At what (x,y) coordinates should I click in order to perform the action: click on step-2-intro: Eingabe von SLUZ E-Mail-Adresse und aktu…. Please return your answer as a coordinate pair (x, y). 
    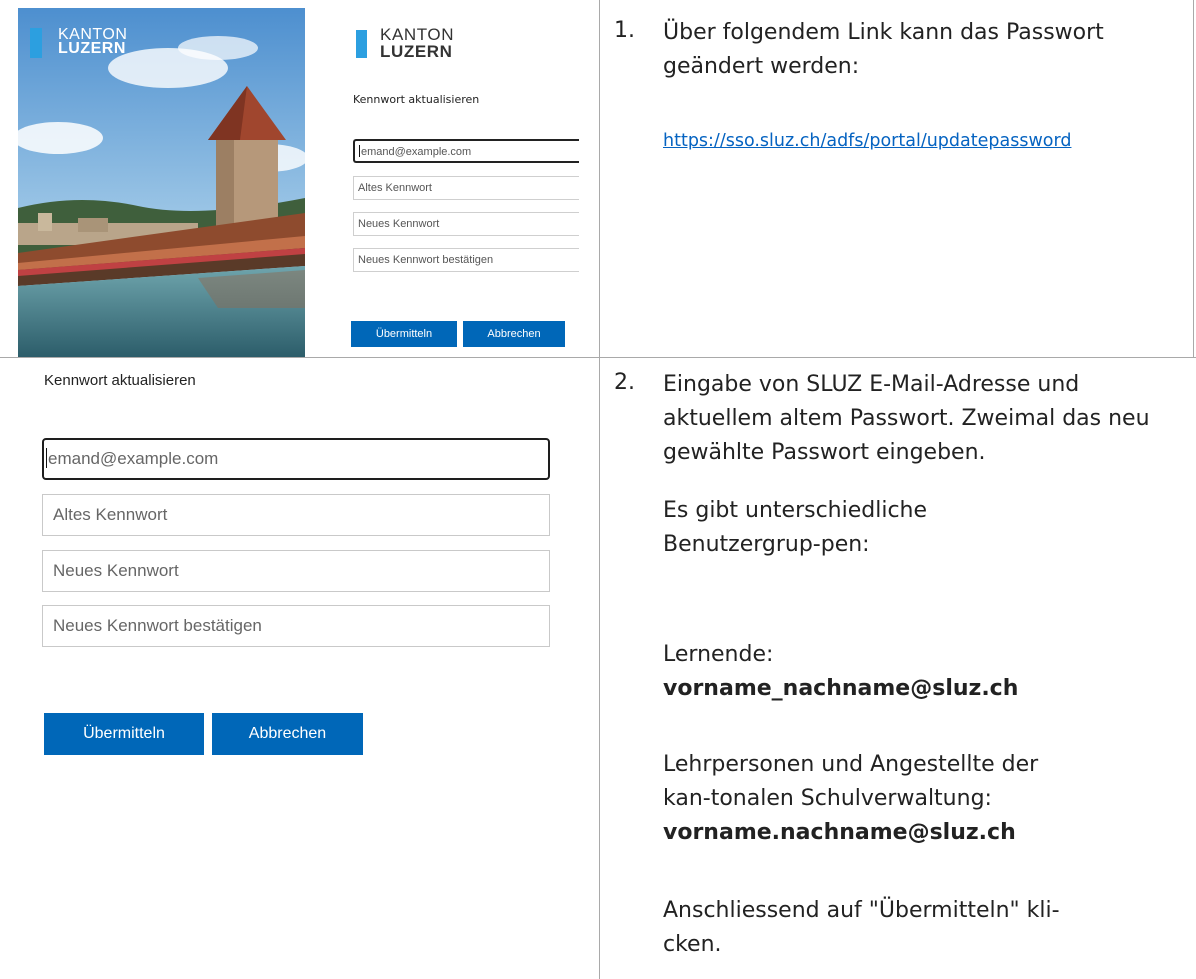
    Looking at the image, I should click on (906, 418).